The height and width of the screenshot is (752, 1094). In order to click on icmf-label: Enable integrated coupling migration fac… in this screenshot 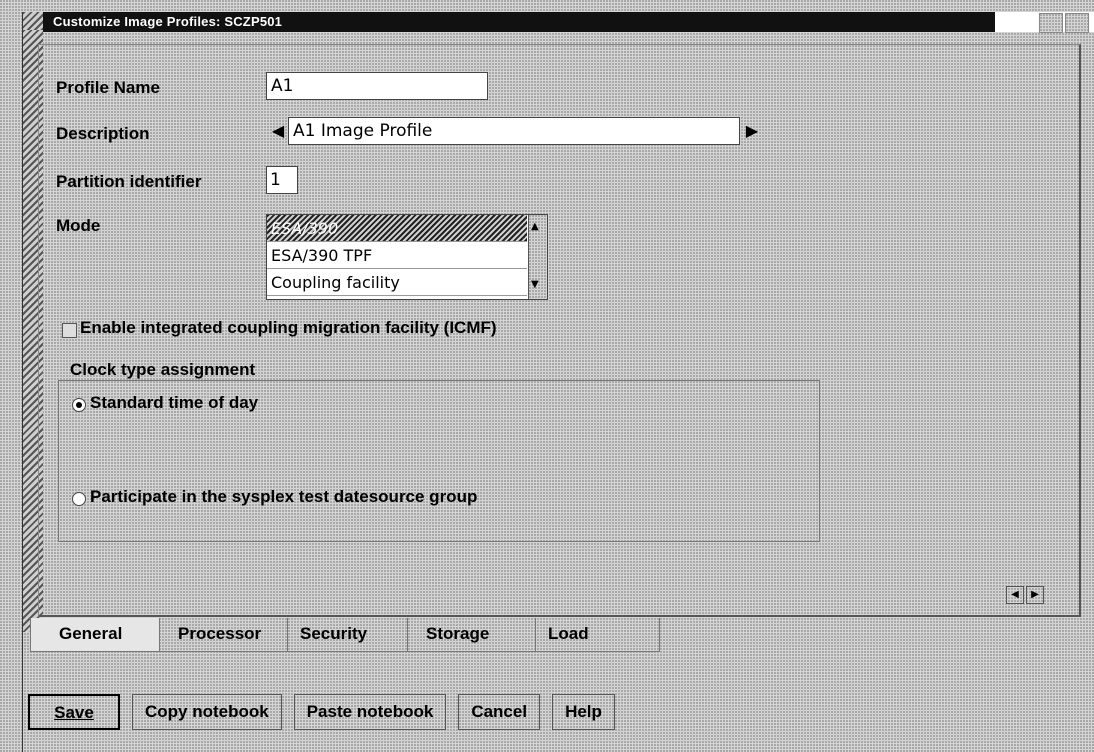, I will do `click(288, 327)`.